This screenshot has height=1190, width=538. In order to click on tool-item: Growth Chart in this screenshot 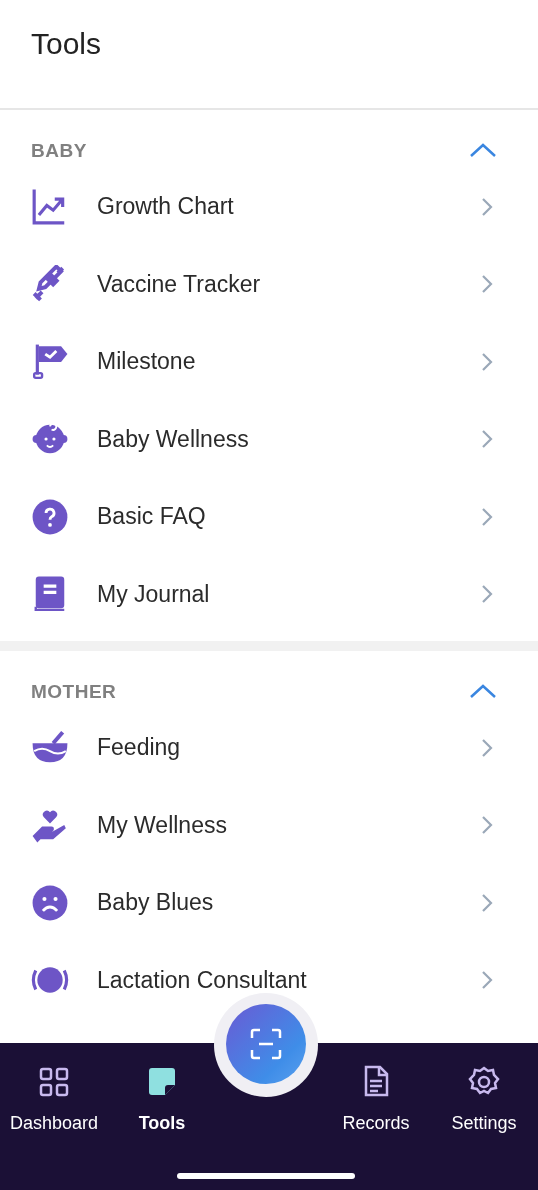, I will do `click(288, 207)`.